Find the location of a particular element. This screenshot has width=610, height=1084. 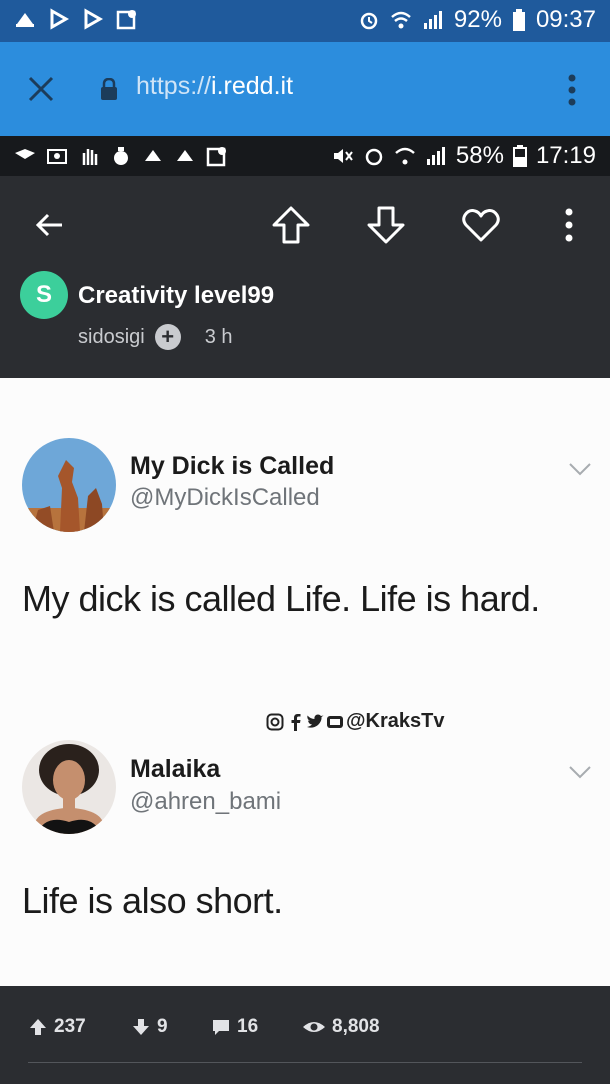

tweet-author-name: My Dick is Called is located at coordinates (232, 466).